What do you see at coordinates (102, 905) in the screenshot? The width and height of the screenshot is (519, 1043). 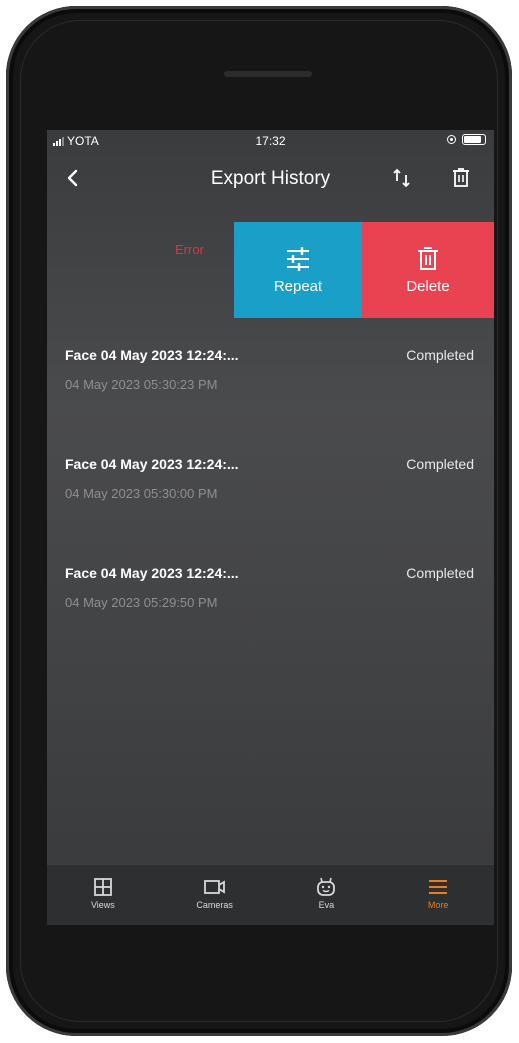 I see `tab-label: Views` at bounding box center [102, 905].